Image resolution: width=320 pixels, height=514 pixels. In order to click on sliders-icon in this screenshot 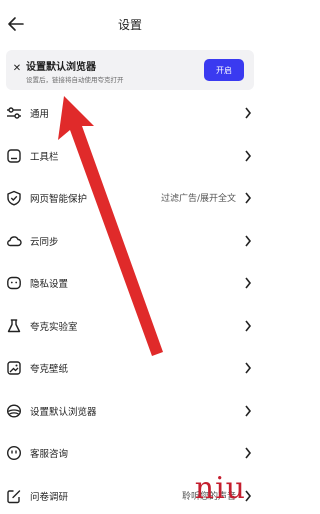, I will do `click(14, 113)`.